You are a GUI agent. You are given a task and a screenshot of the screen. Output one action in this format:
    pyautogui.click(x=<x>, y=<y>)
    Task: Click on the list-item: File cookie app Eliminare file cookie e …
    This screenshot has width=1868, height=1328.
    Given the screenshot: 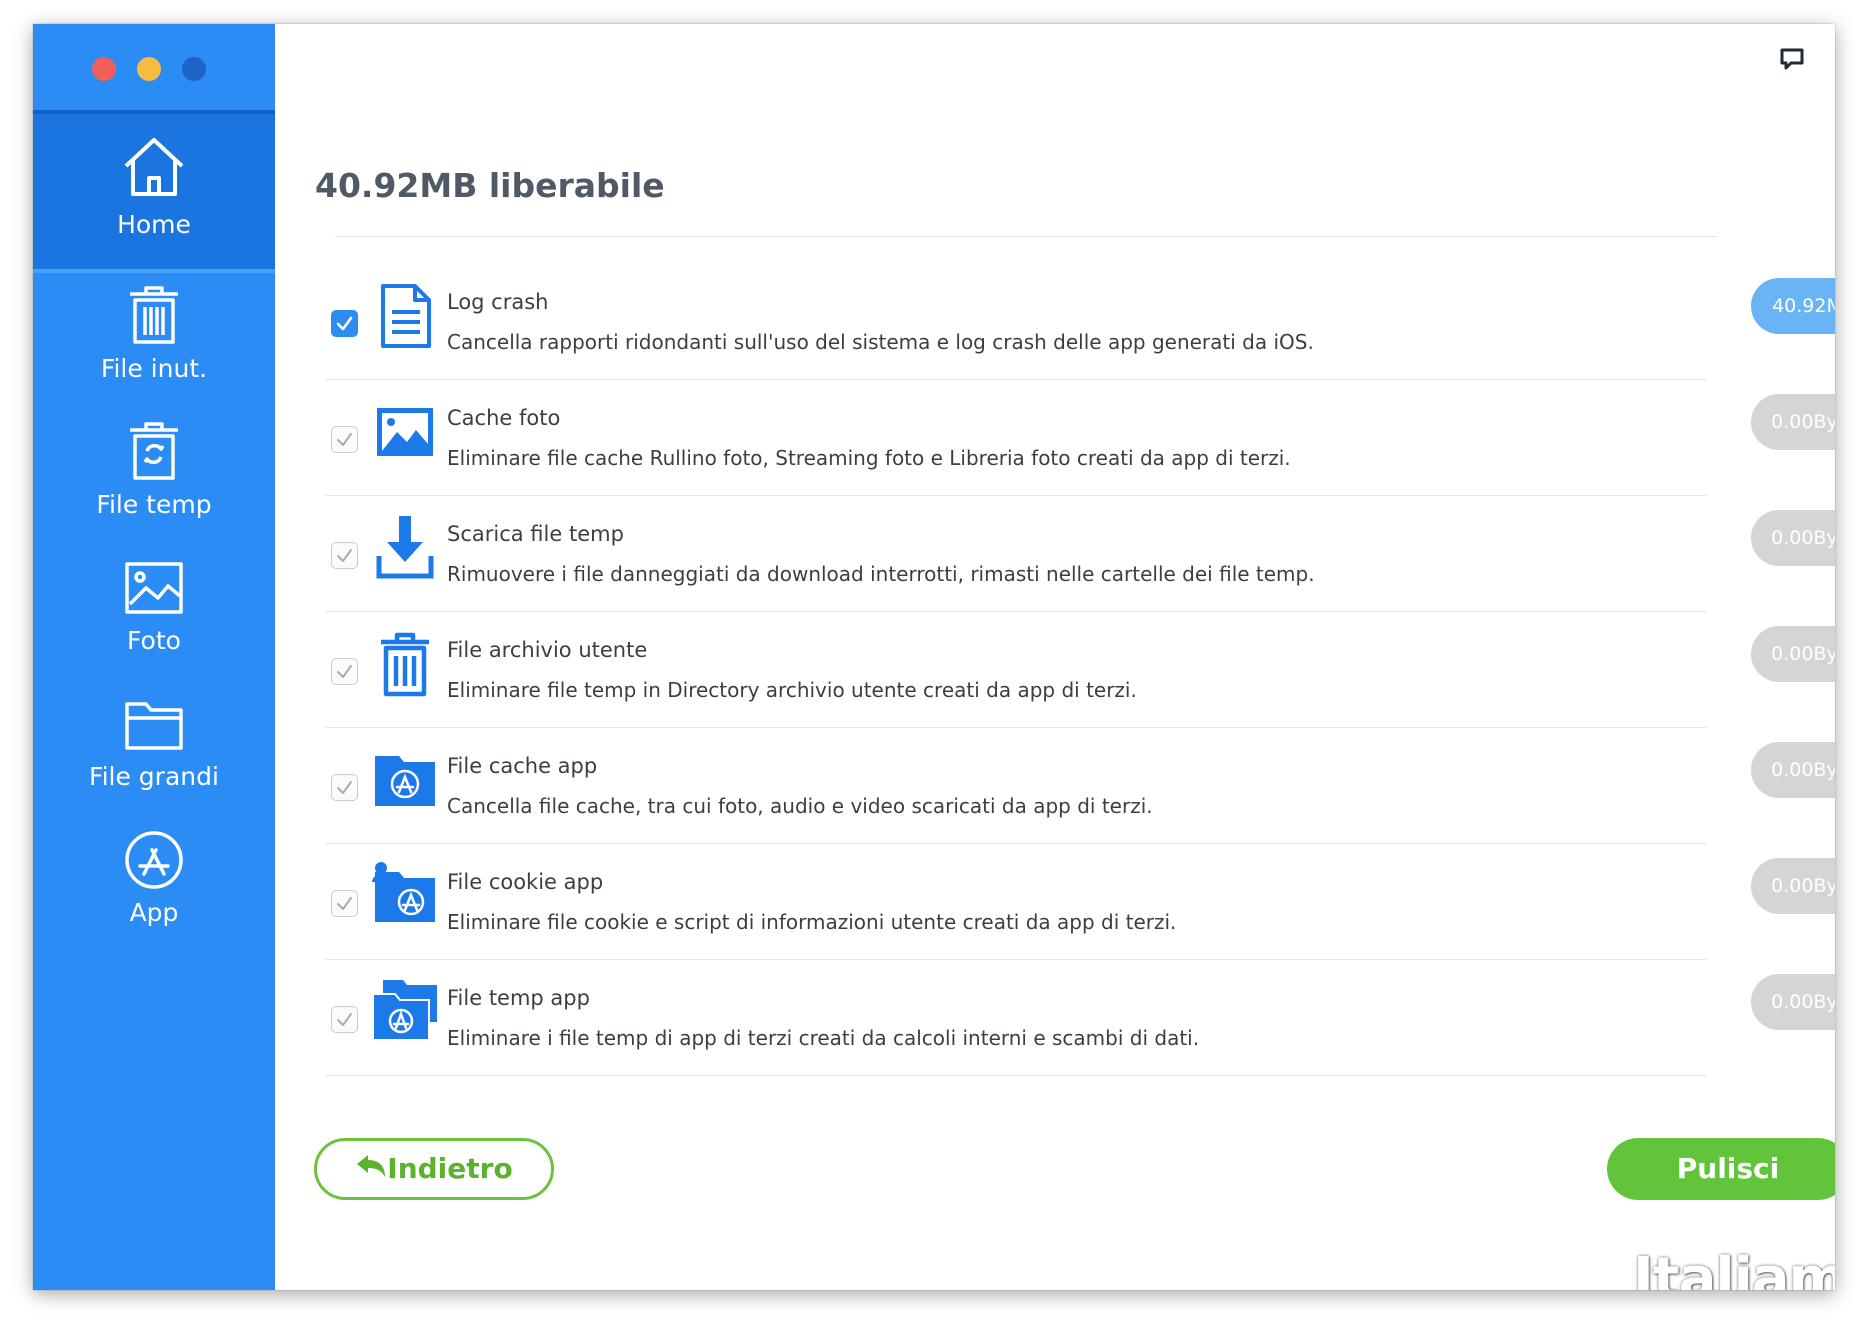 What is the action you would take?
    pyautogui.click(x=1080, y=917)
    